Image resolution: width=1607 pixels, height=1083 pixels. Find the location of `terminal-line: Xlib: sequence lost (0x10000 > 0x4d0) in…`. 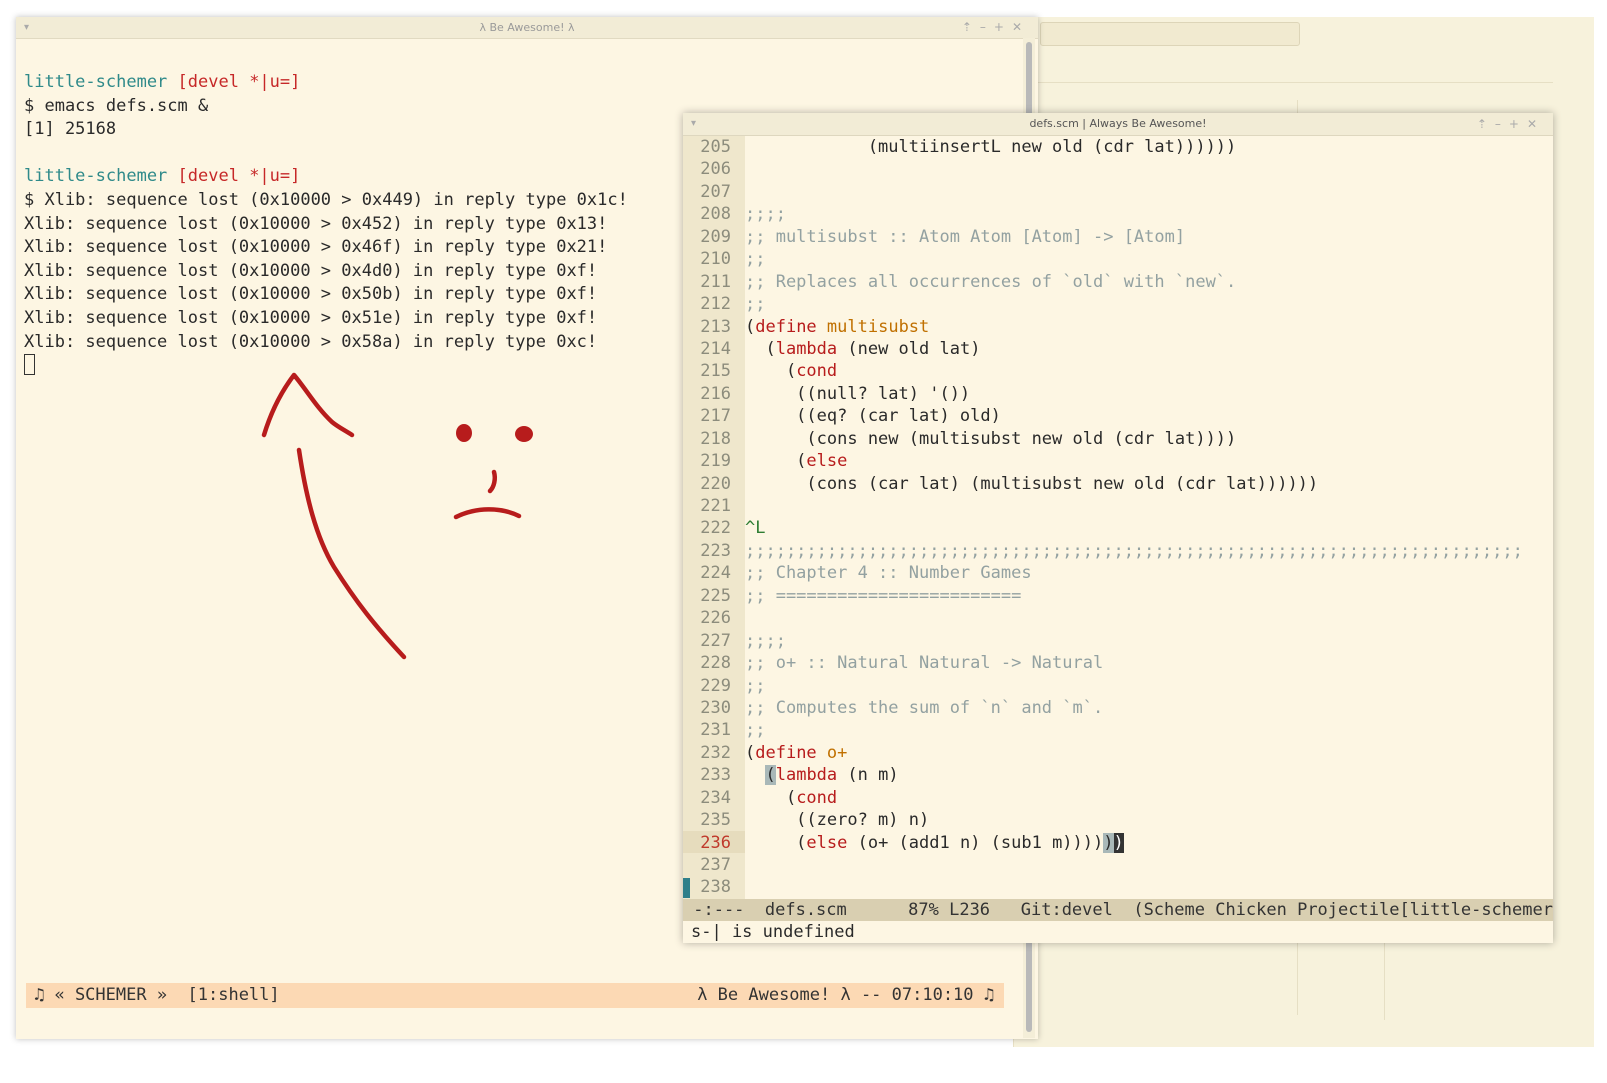

terminal-line: Xlib: sequence lost (0x10000 > 0x4d0) in… is located at coordinates (326, 272).